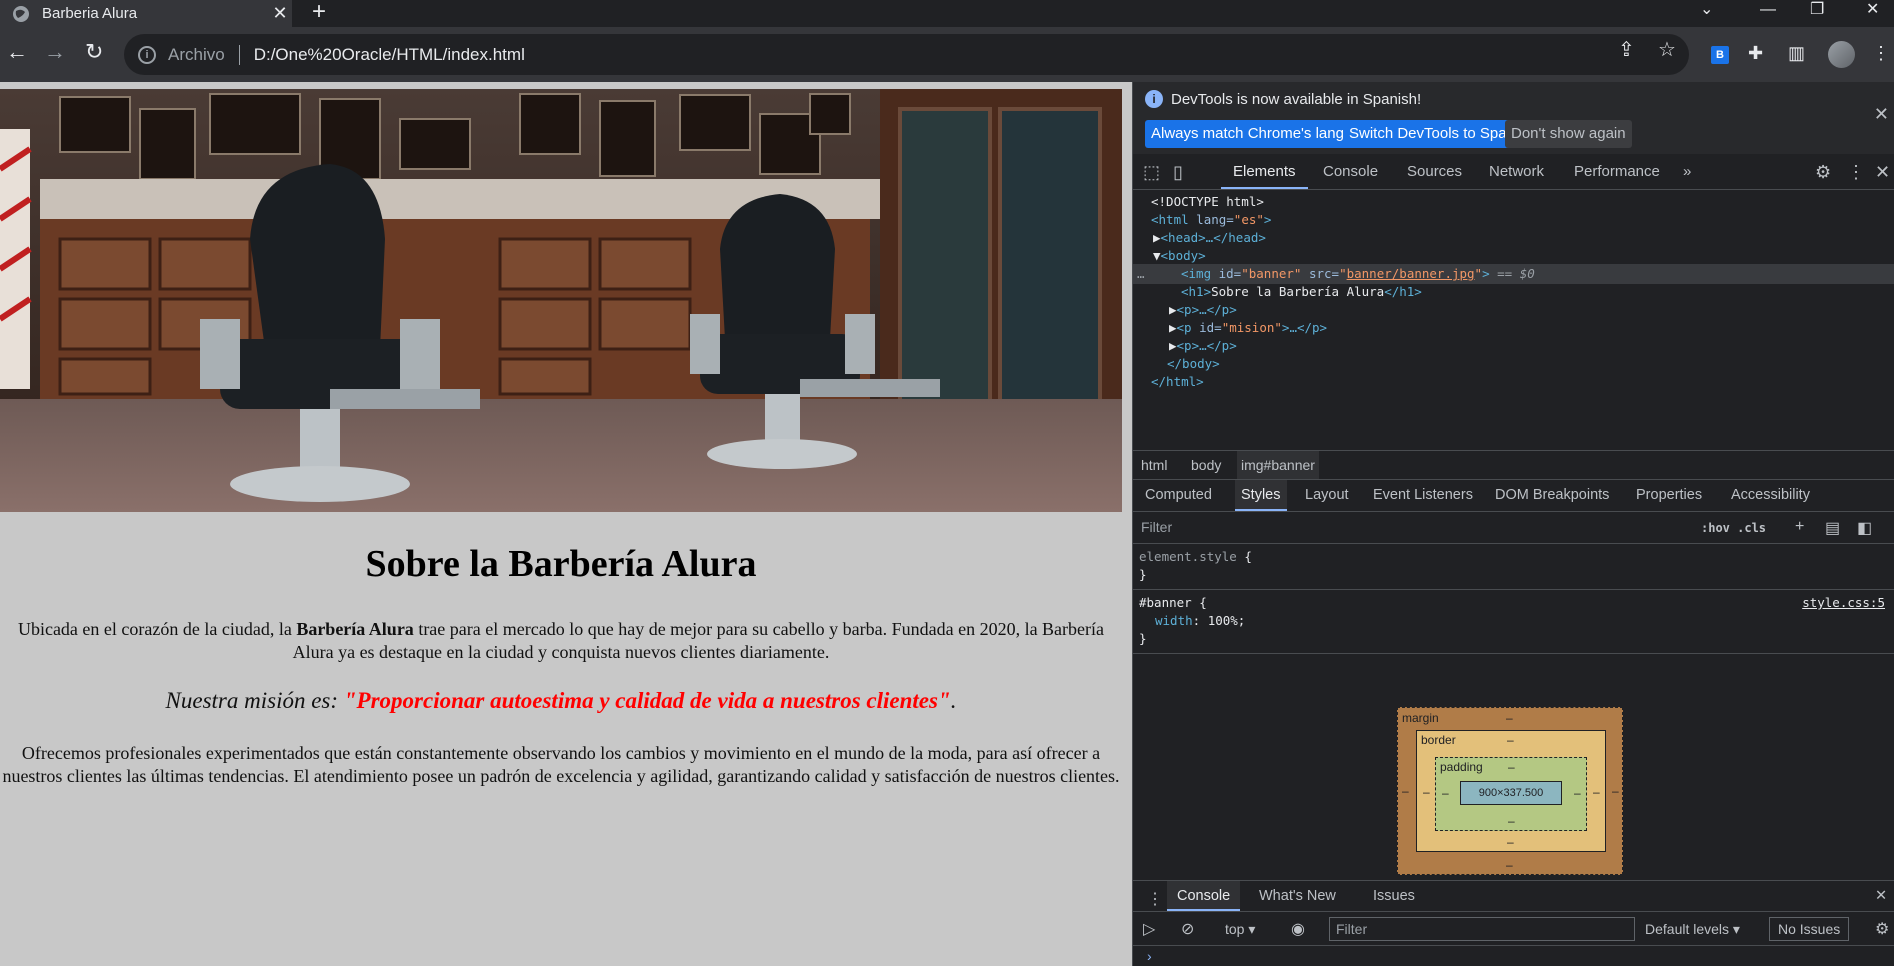 This screenshot has width=1894, height=966. What do you see at coordinates (1248, 328) in the screenshot?
I see `dom-p-mision: ▶<p id="mision">…</p>` at bounding box center [1248, 328].